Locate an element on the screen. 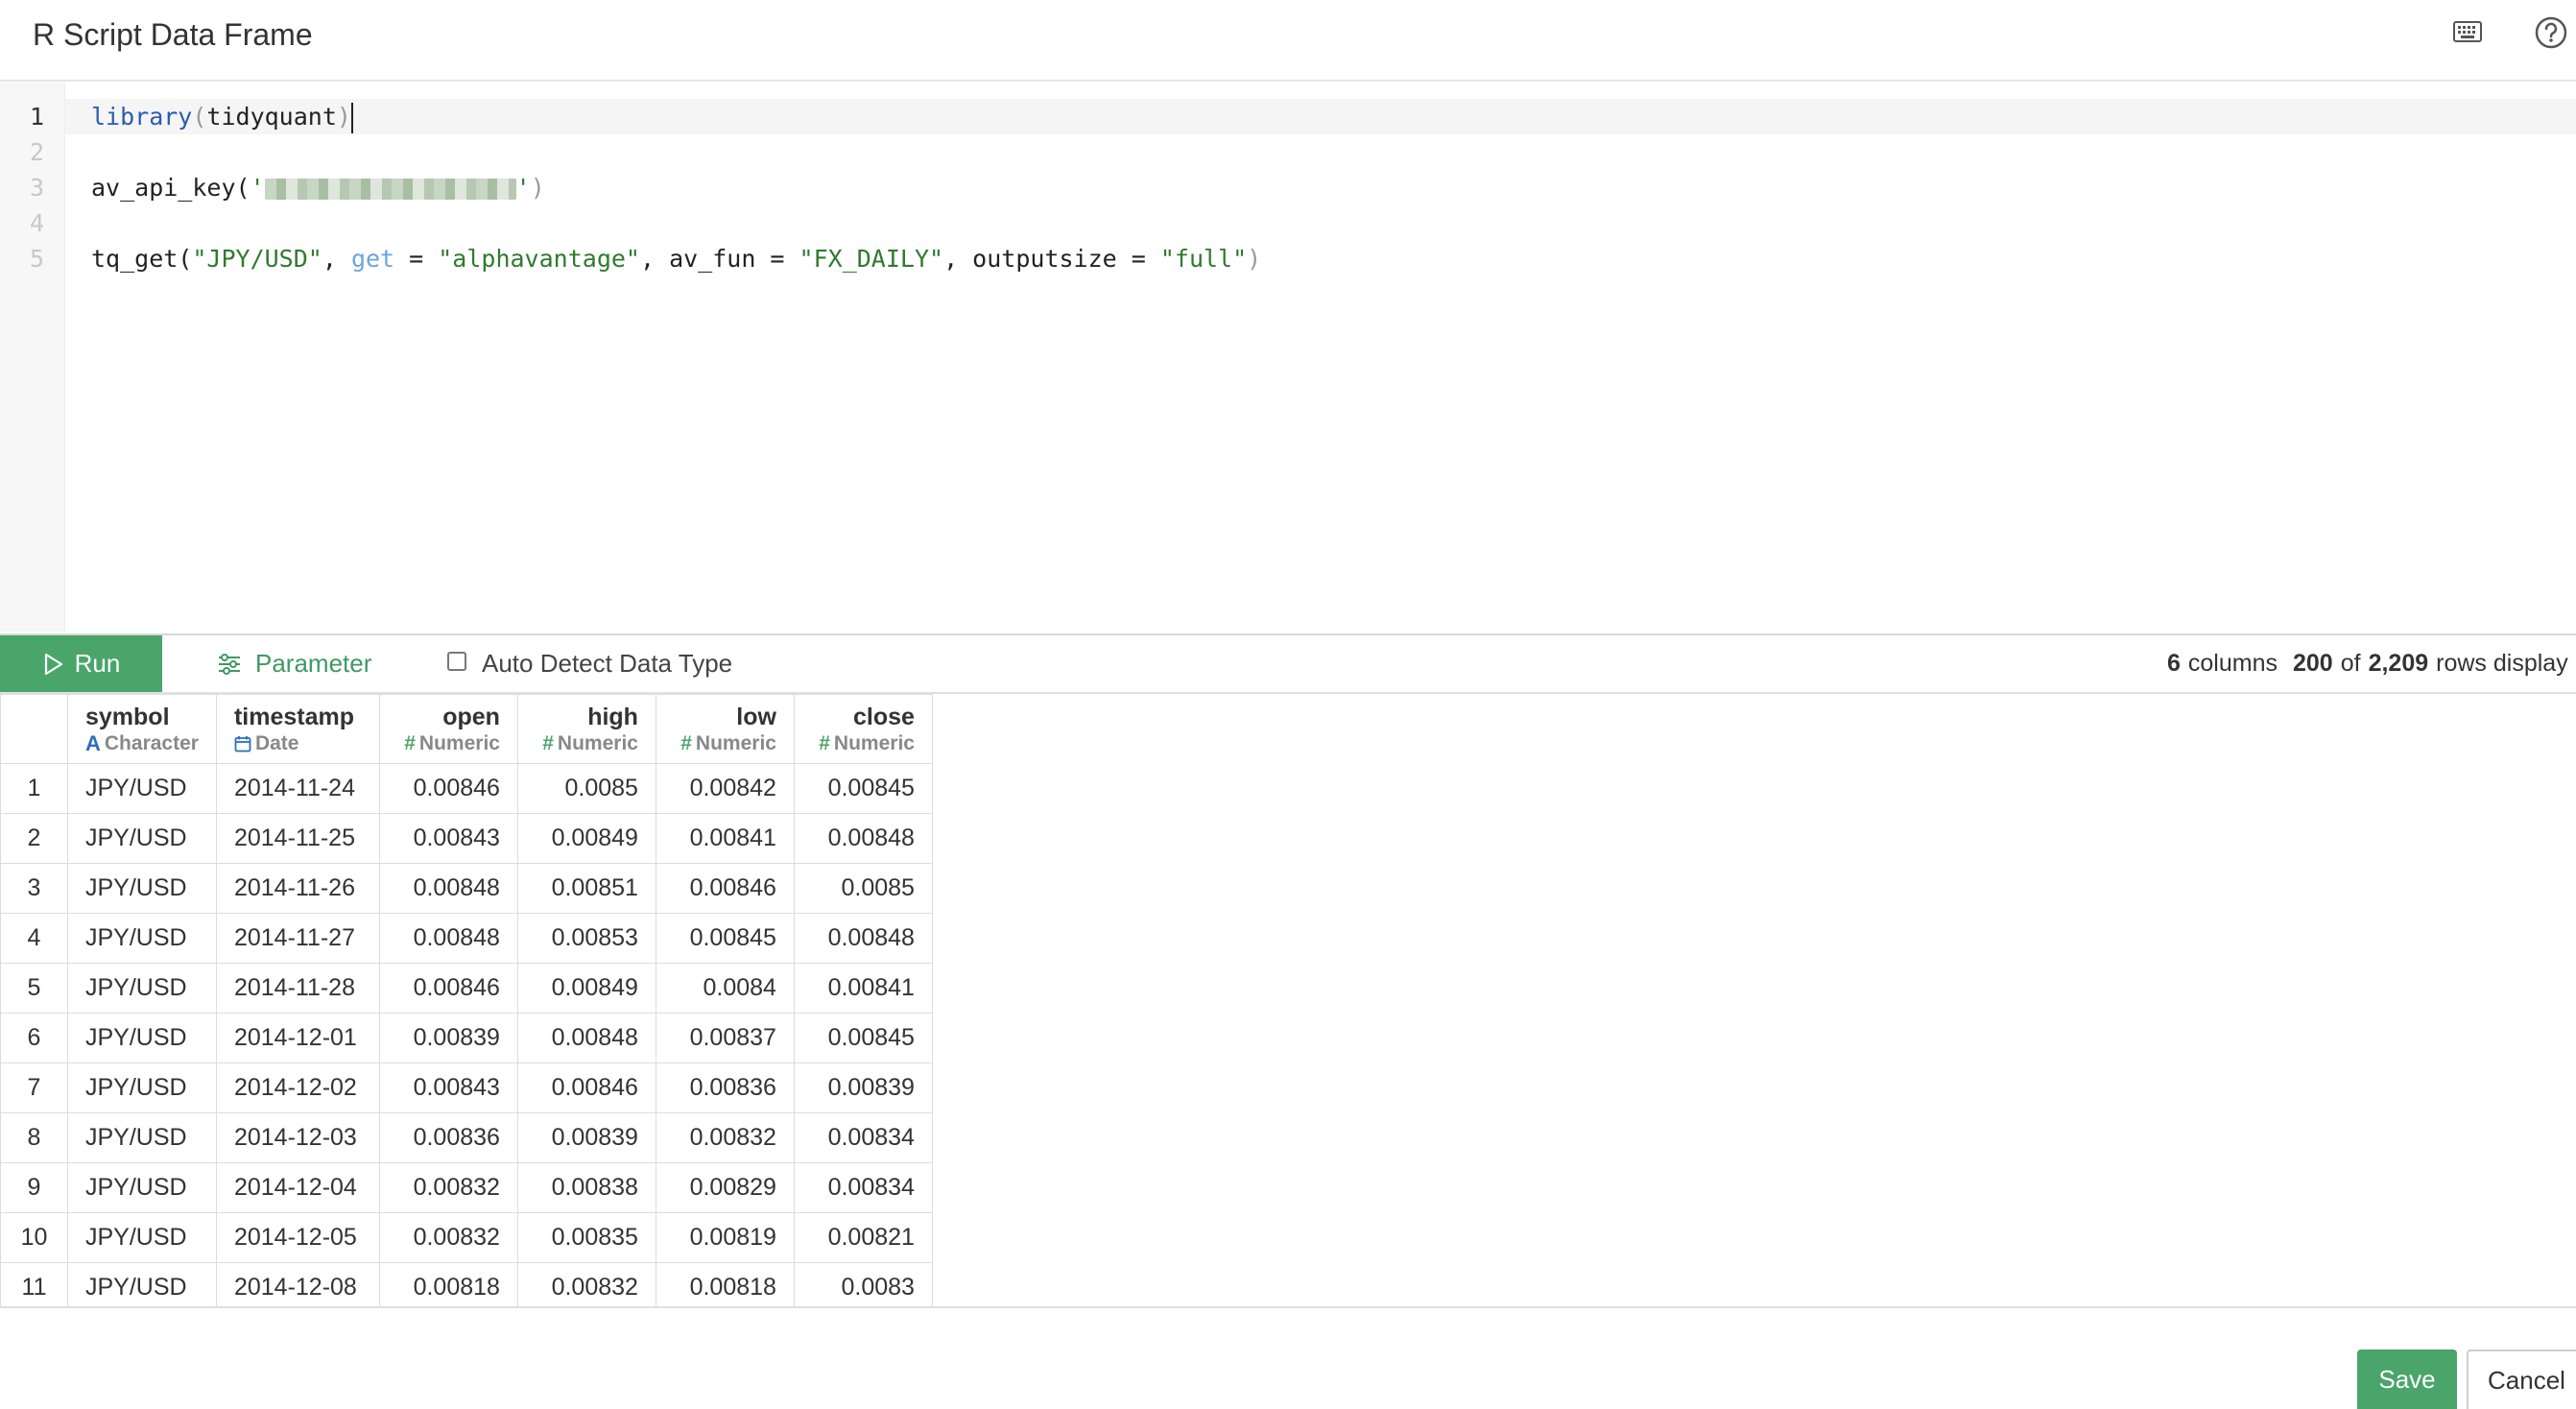 The height and width of the screenshot is (1409, 2576). row-number: 3 is located at coordinates (34, 888).